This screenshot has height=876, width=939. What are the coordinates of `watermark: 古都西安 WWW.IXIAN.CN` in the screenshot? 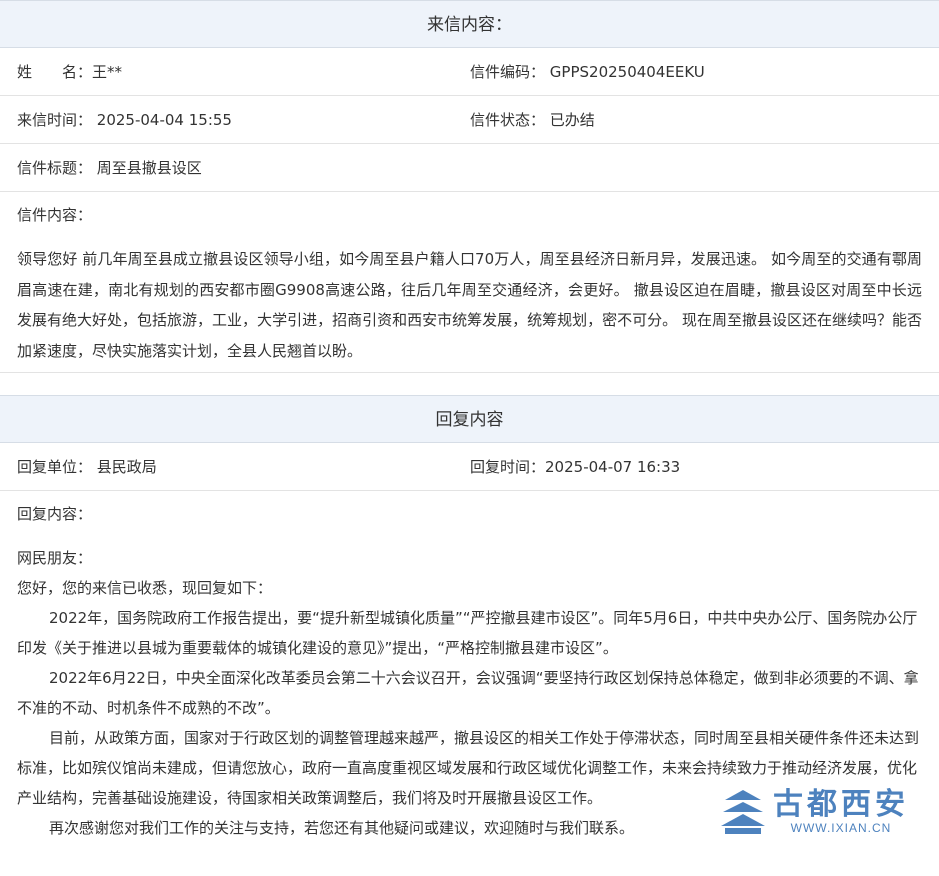 It's located at (815, 812).